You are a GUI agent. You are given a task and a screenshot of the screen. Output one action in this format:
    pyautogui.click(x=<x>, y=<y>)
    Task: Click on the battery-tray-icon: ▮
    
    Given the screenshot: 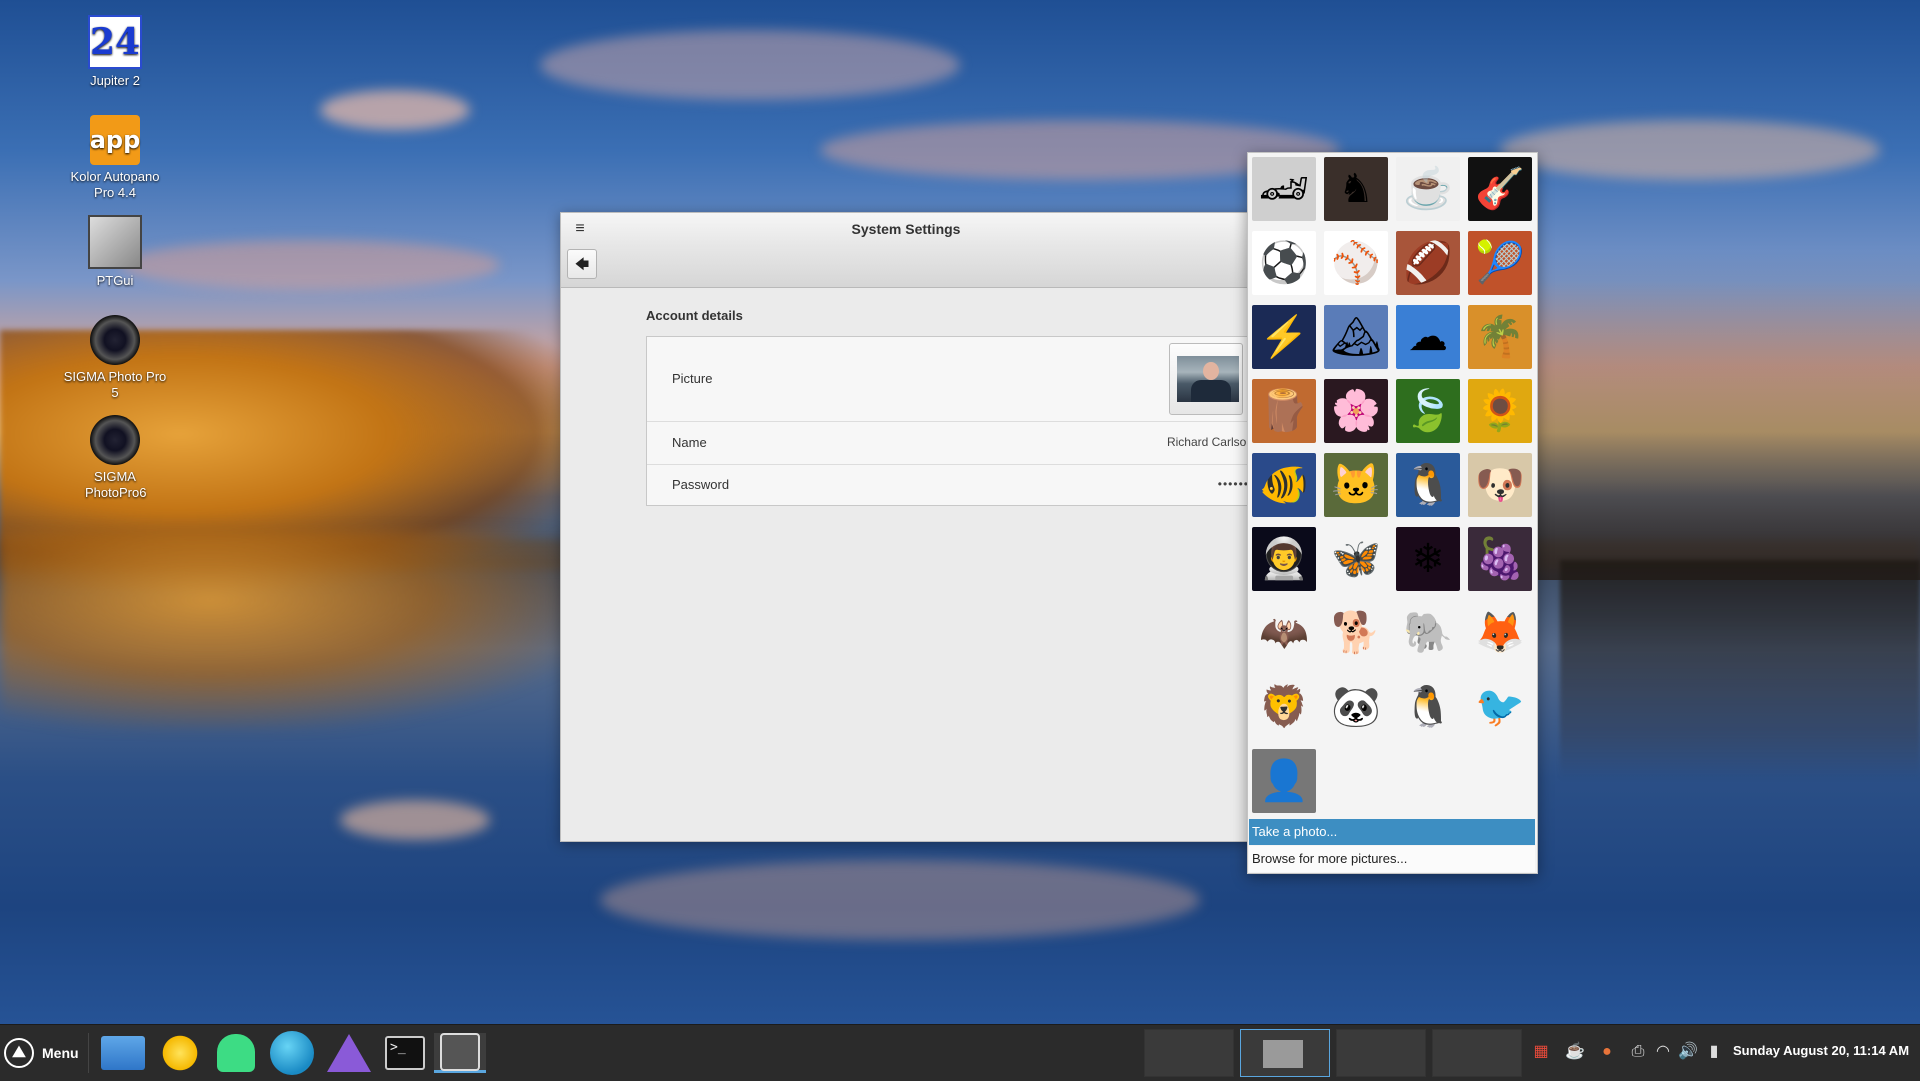 What is the action you would take?
    pyautogui.click(x=1714, y=1052)
    